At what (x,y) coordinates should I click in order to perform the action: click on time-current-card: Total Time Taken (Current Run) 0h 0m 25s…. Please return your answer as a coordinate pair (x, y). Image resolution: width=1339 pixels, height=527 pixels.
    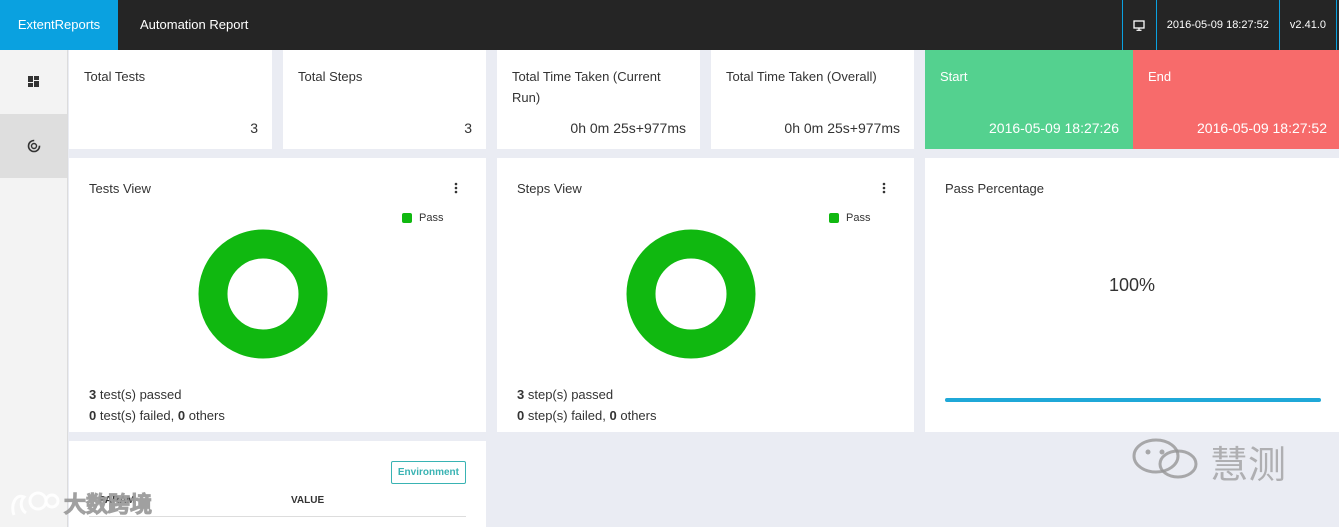
    Looking at the image, I should click on (598, 99).